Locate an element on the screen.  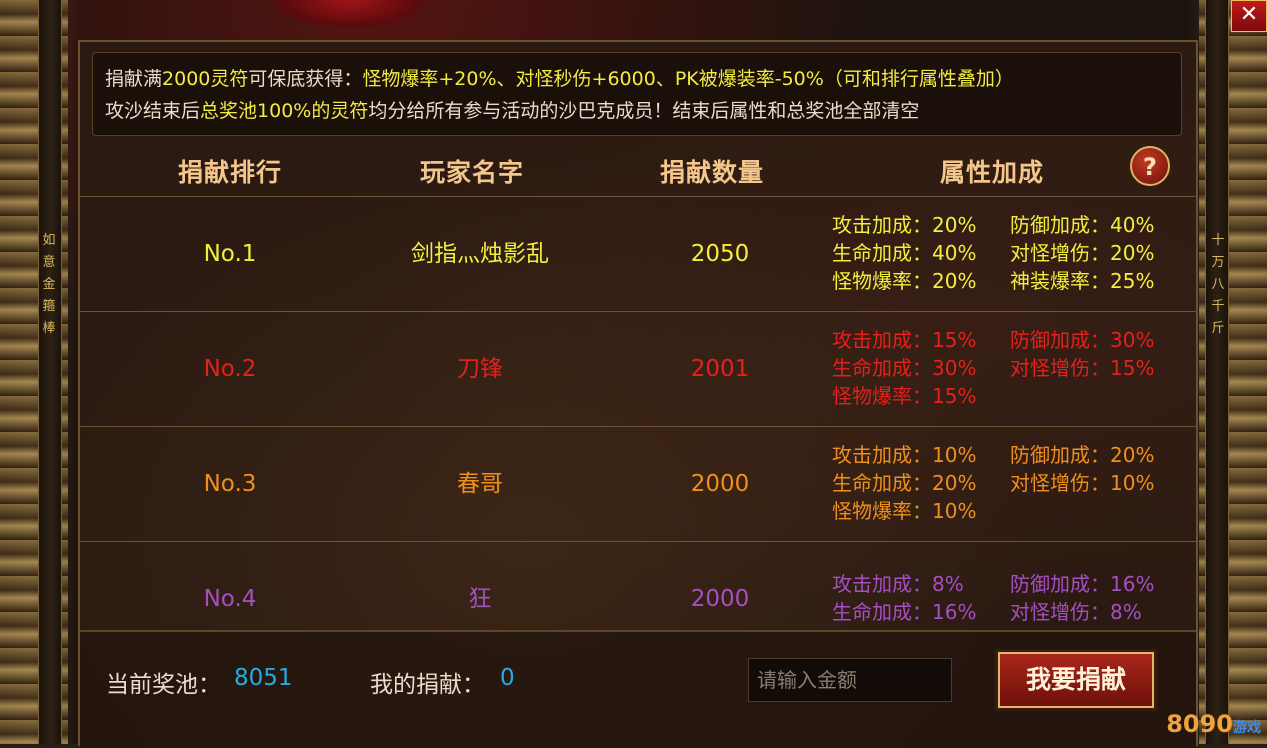
notice-highlight: （可和排行属性叠加） is located at coordinates (918, 79).